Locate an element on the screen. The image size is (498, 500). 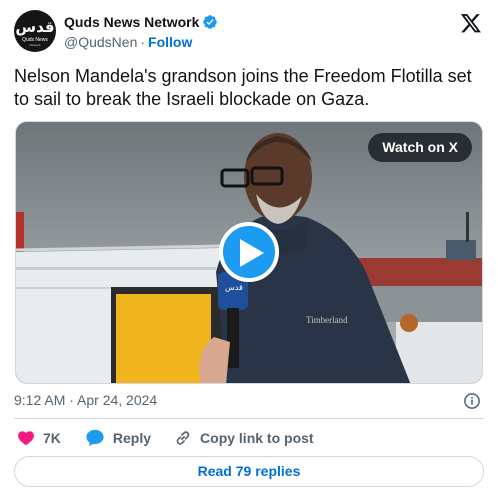
play-button is located at coordinates (249, 252).